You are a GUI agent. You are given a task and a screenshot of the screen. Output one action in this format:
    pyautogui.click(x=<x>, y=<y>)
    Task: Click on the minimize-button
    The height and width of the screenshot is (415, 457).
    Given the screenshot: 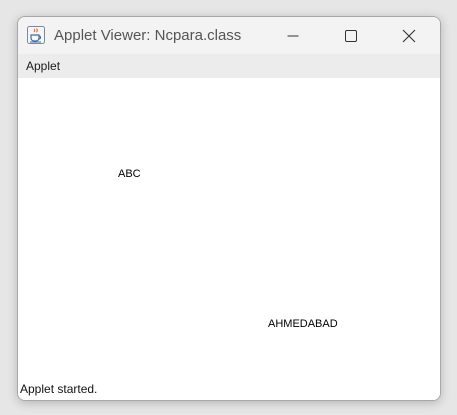 What is the action you would take?
    pyautogui.click(x=293, y=35)
    